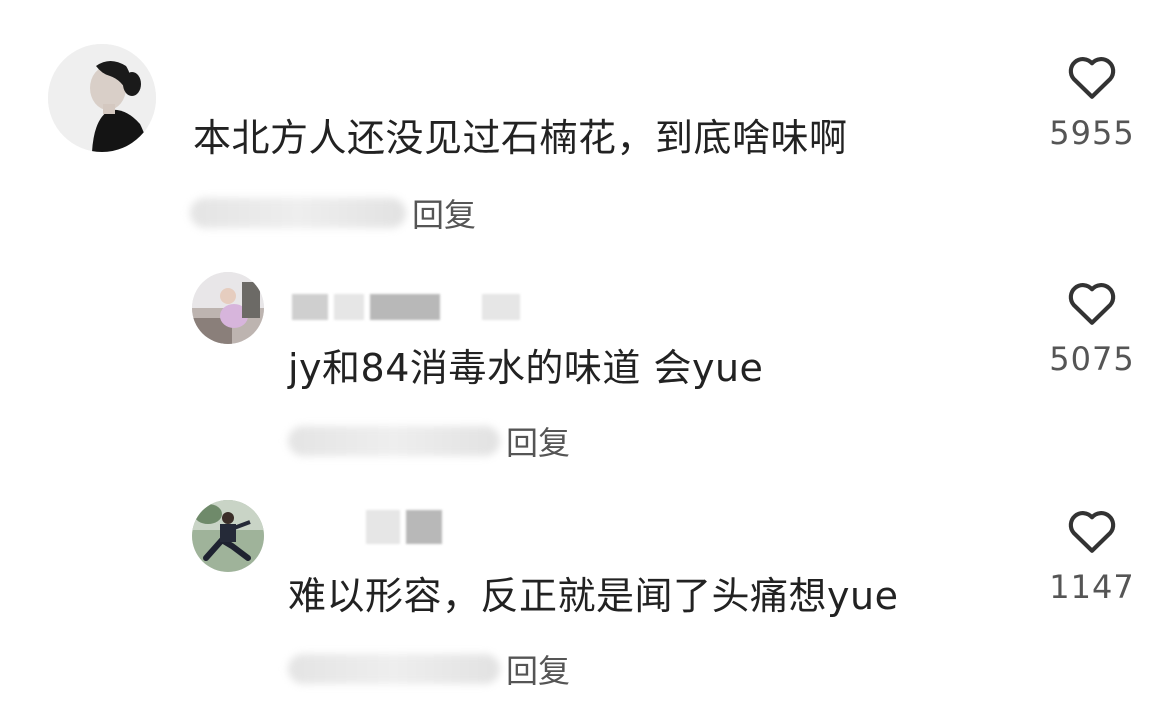 This screenshot has height=709, width=1170. What do you see at coordinates (520, 138) in the screenshot?
I see `comment-text: 本北方人还没见过石楠花，到底啥味啊` at bounding box center [520, 138].